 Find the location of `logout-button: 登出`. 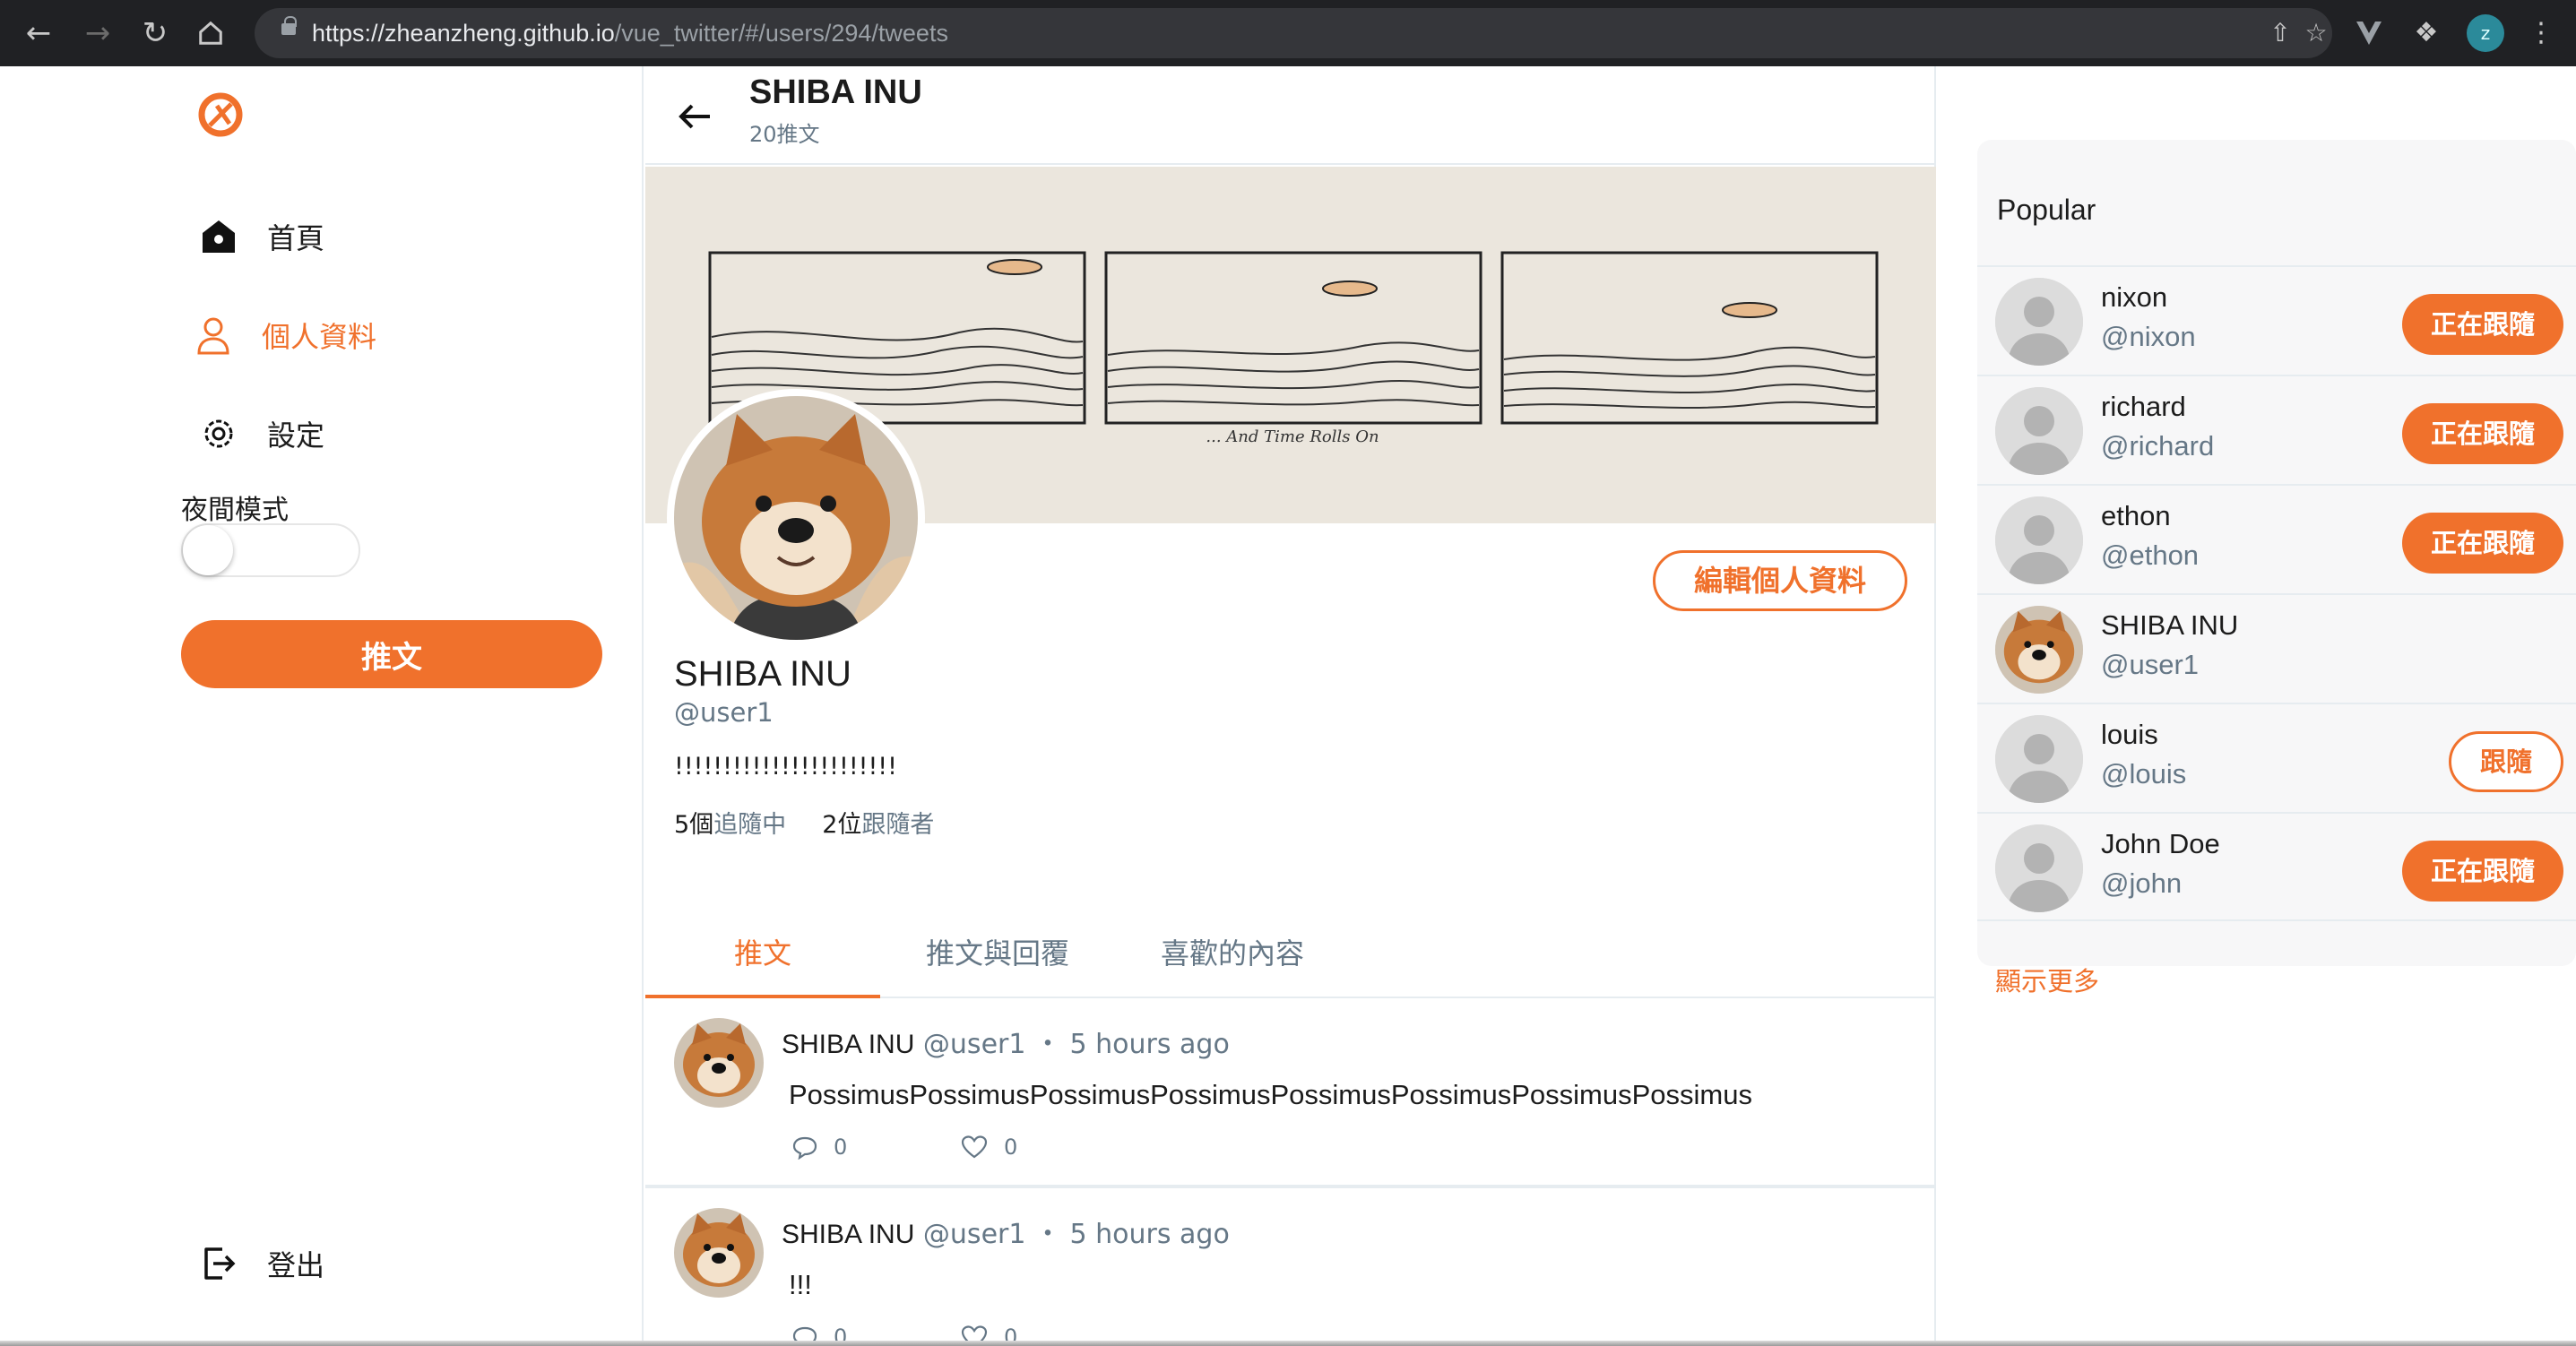

logout-button: 登出 is located at coordinates (259, 1263).